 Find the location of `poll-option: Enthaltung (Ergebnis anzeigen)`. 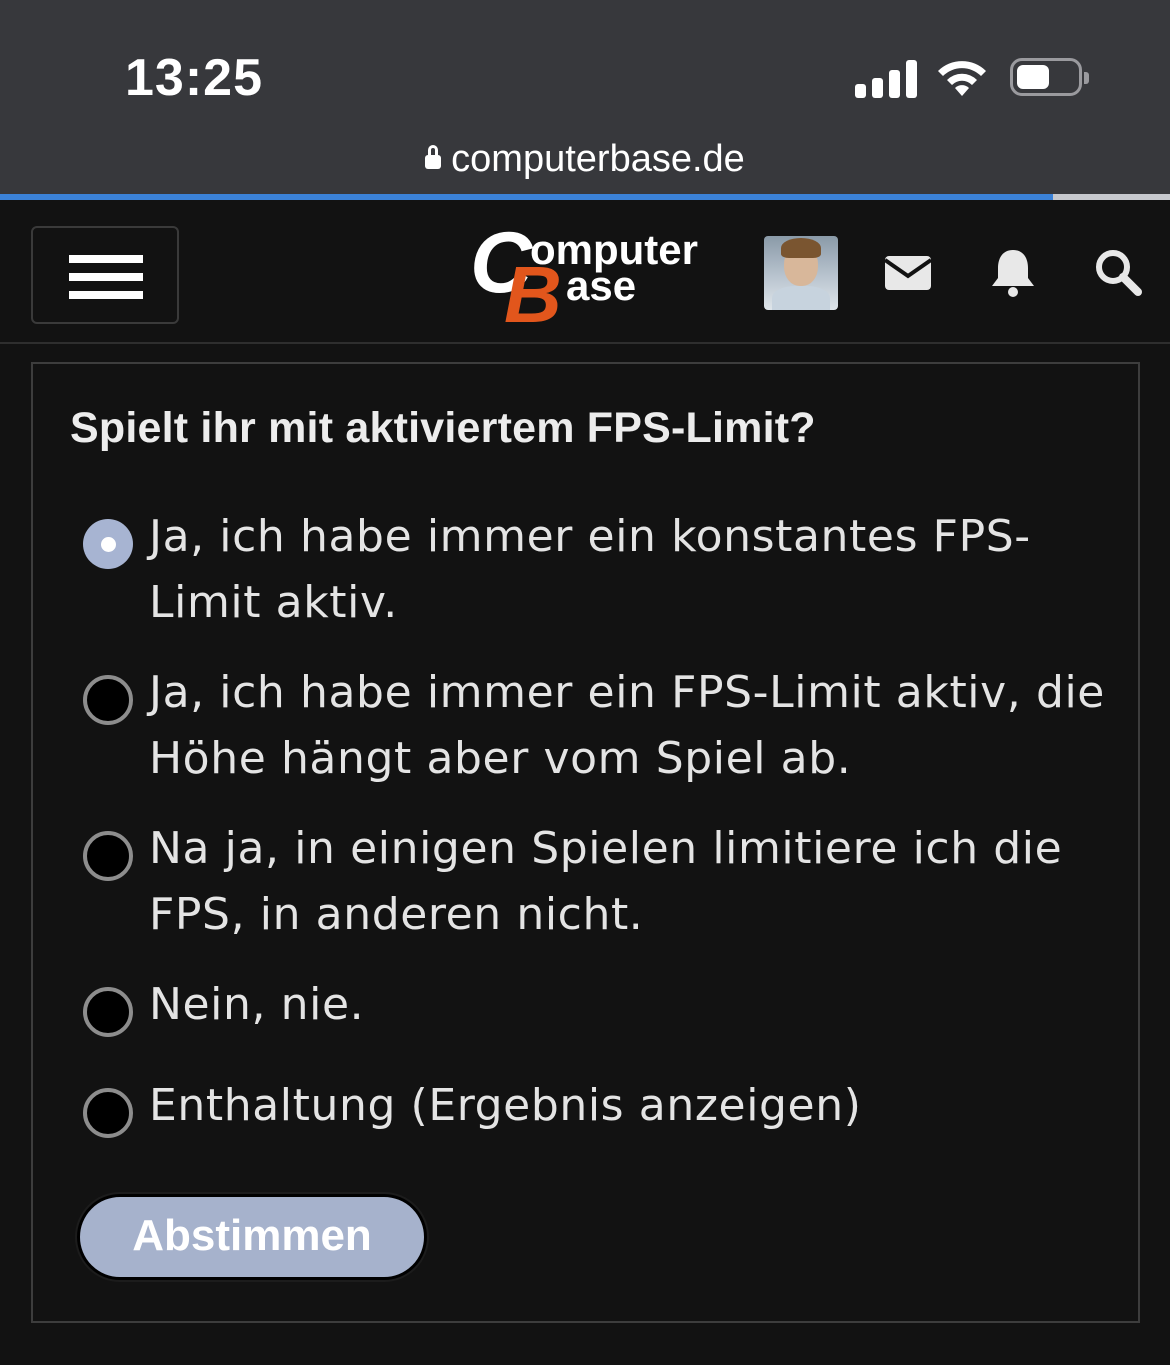

poll-option: Enthaltung (Ergebnis anzeigen) is located at coordinates (603, 1113).